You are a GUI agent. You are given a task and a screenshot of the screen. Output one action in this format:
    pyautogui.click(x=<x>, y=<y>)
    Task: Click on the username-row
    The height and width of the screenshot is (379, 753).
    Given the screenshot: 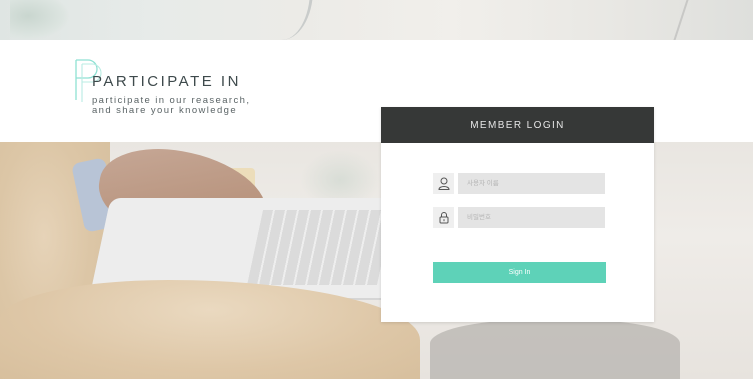 What is the action you would take?
    pyautogui.click(x=519, y=183)
    